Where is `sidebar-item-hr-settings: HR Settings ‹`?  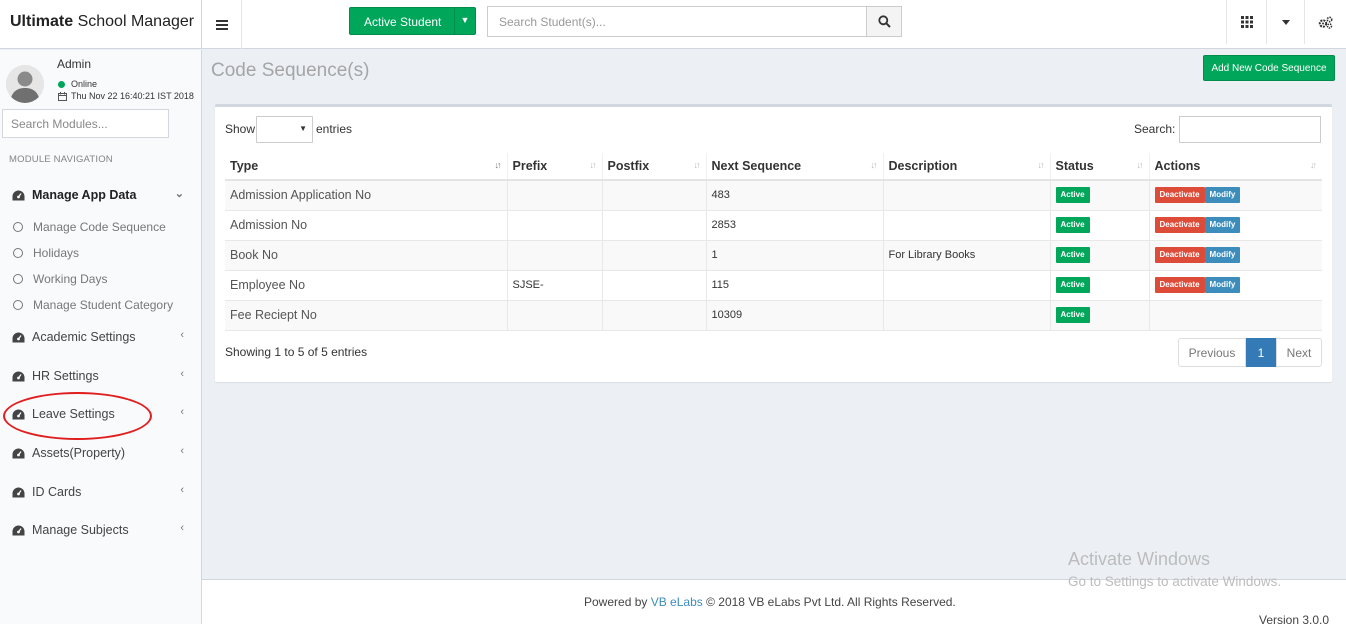 sidebar-item-hr-settings: HR Settings ‹ is located at coordinates (101, 377).